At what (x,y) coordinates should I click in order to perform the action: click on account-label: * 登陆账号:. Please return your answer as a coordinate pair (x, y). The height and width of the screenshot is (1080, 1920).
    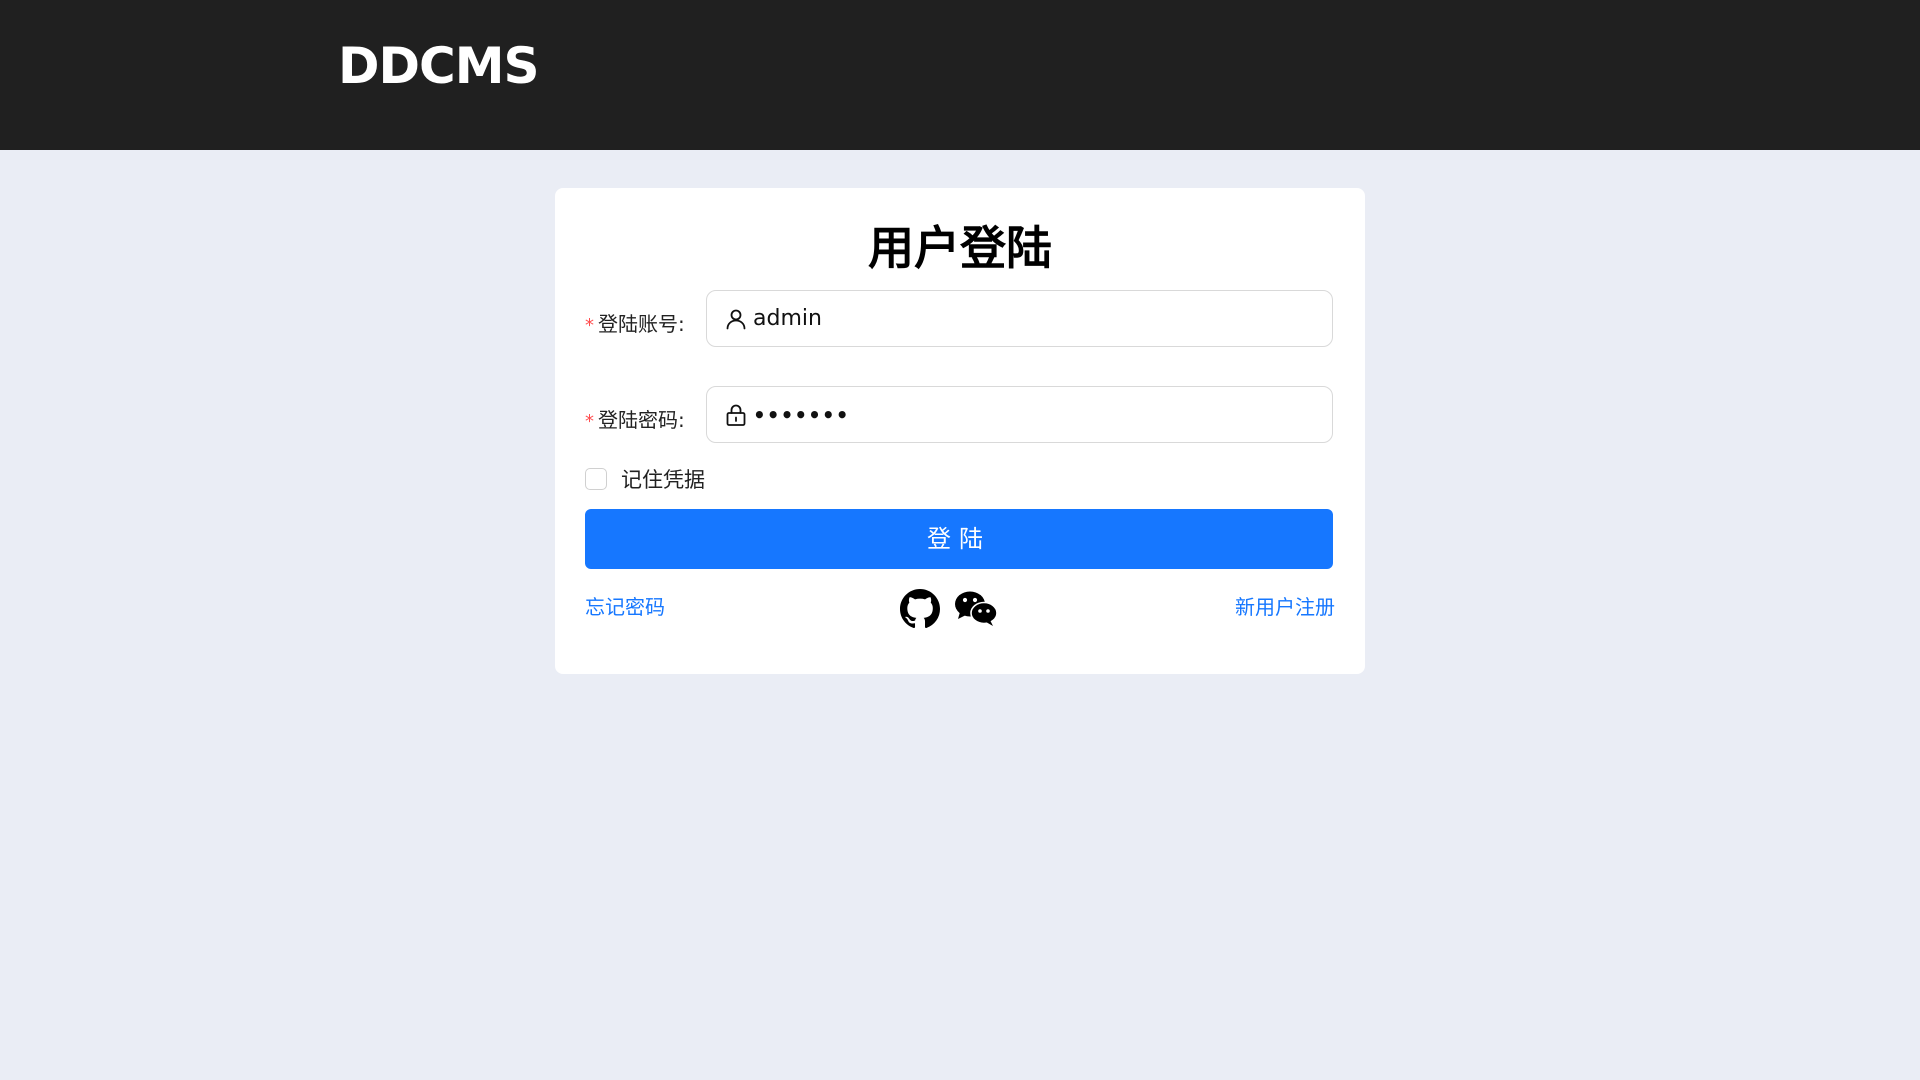
    Looking at the image, I should click on (645, 325).